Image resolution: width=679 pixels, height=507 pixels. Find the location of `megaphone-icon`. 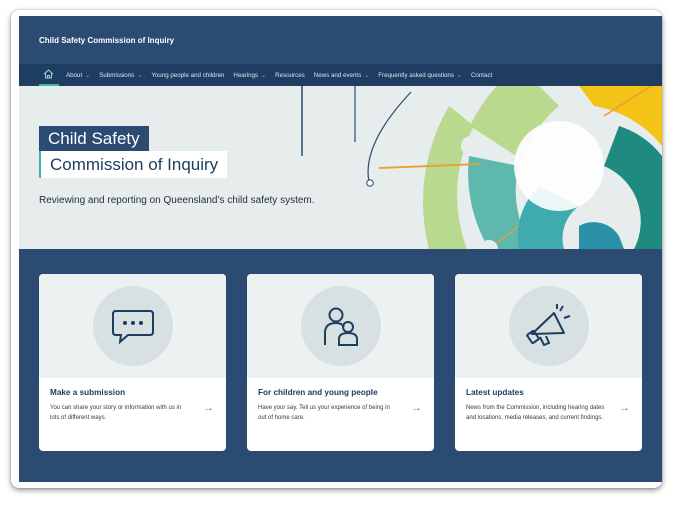

megaphone-icon is located at coordinates (547, 325).